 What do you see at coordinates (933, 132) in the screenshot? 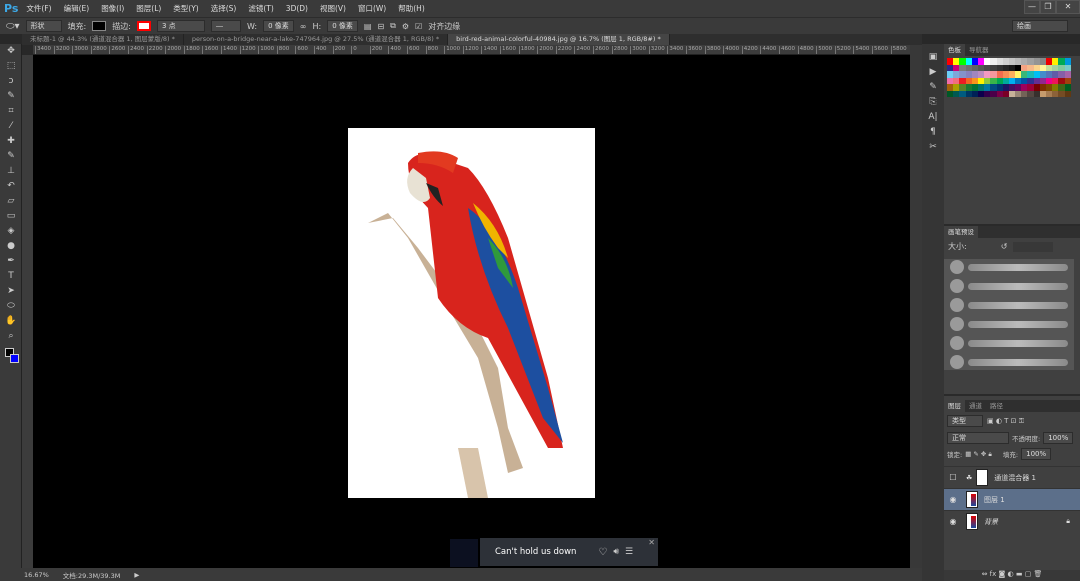
I see `paragraph-icon: ¶` at bounding box center [933, 132].